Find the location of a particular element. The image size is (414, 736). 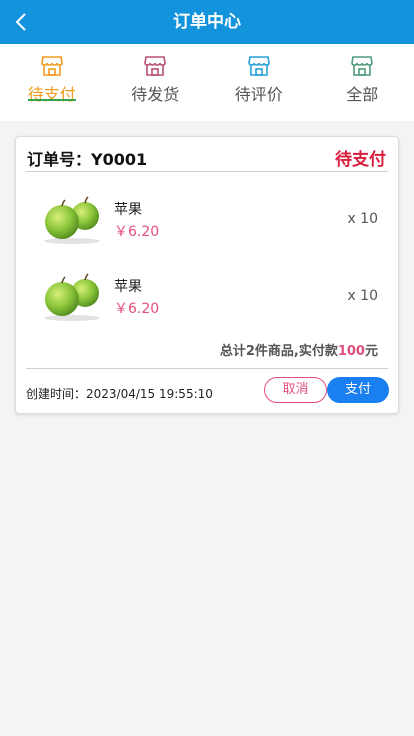

order-number-value: Y0001 is located at coordinates (119, 159).